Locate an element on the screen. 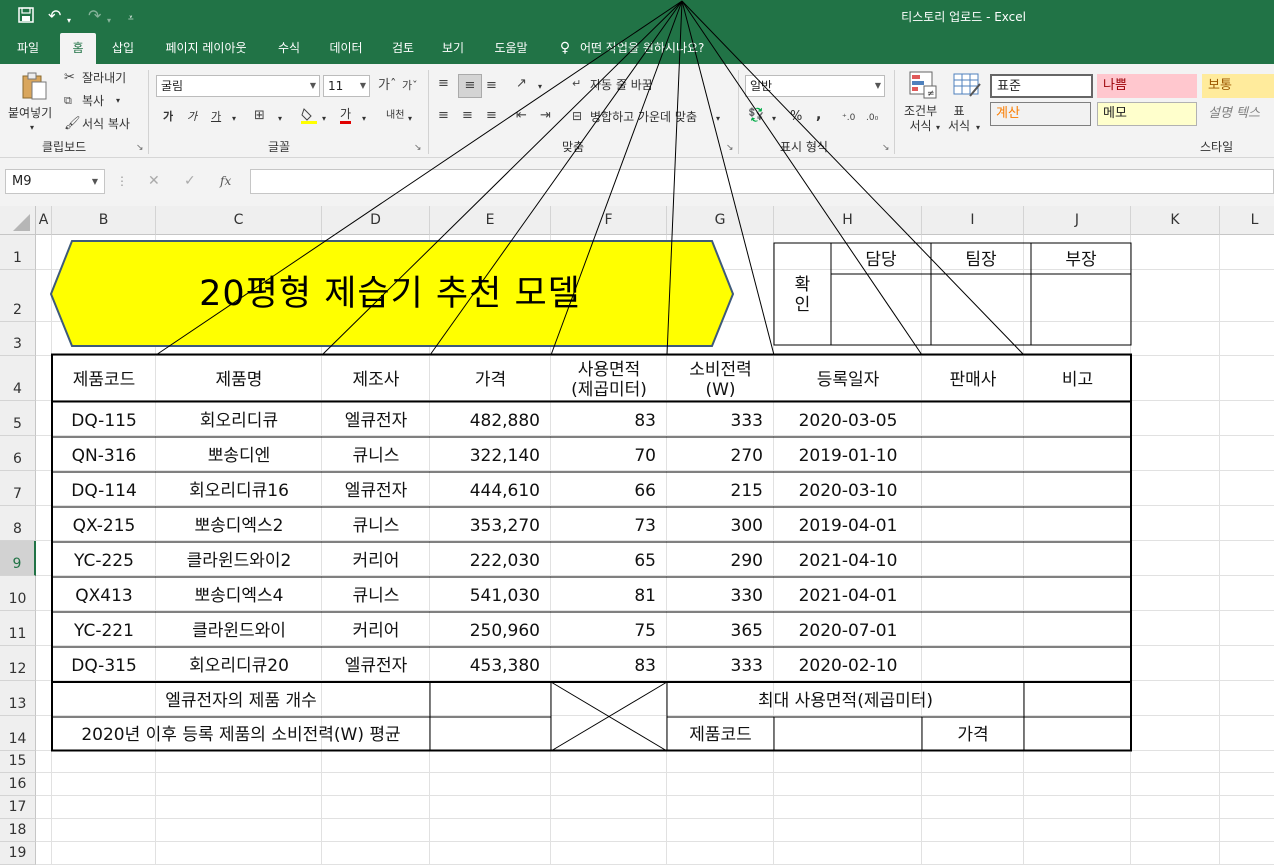 The height and width of the screenshot is (865, 1274). row-header-12: 12 is located at coordinates (18, 663).